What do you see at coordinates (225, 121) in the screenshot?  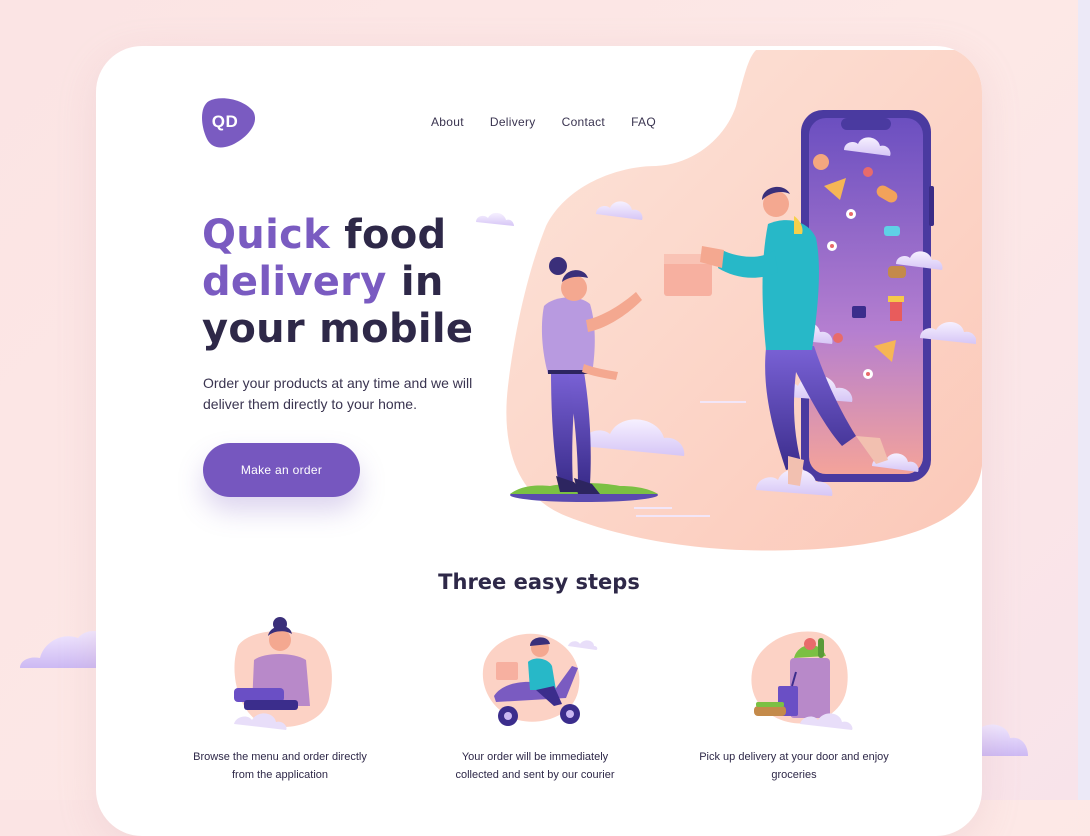 I see `logo-text: QD` at bounding box center [225, 121].